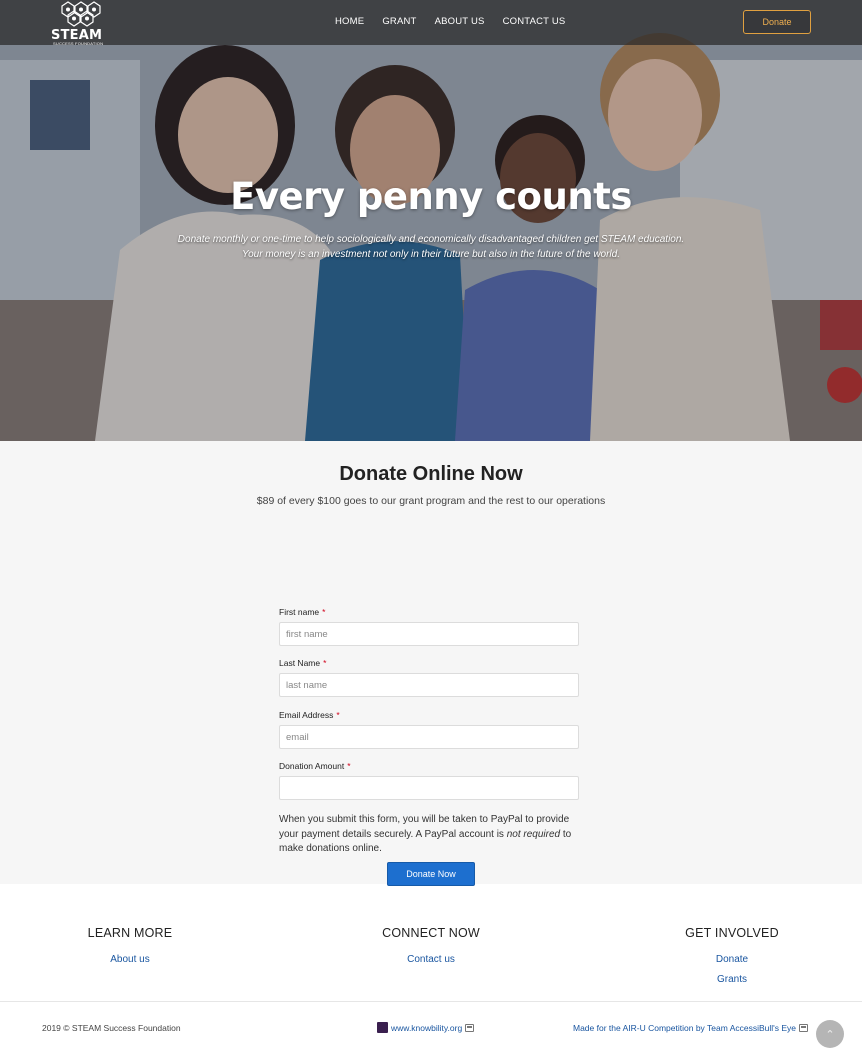 The image size is (862, 1062). What do you see at coordinates (382, 1027) in the screenshot?
I see `knowbility-logo-icon` at bounding box center [382, 1027].